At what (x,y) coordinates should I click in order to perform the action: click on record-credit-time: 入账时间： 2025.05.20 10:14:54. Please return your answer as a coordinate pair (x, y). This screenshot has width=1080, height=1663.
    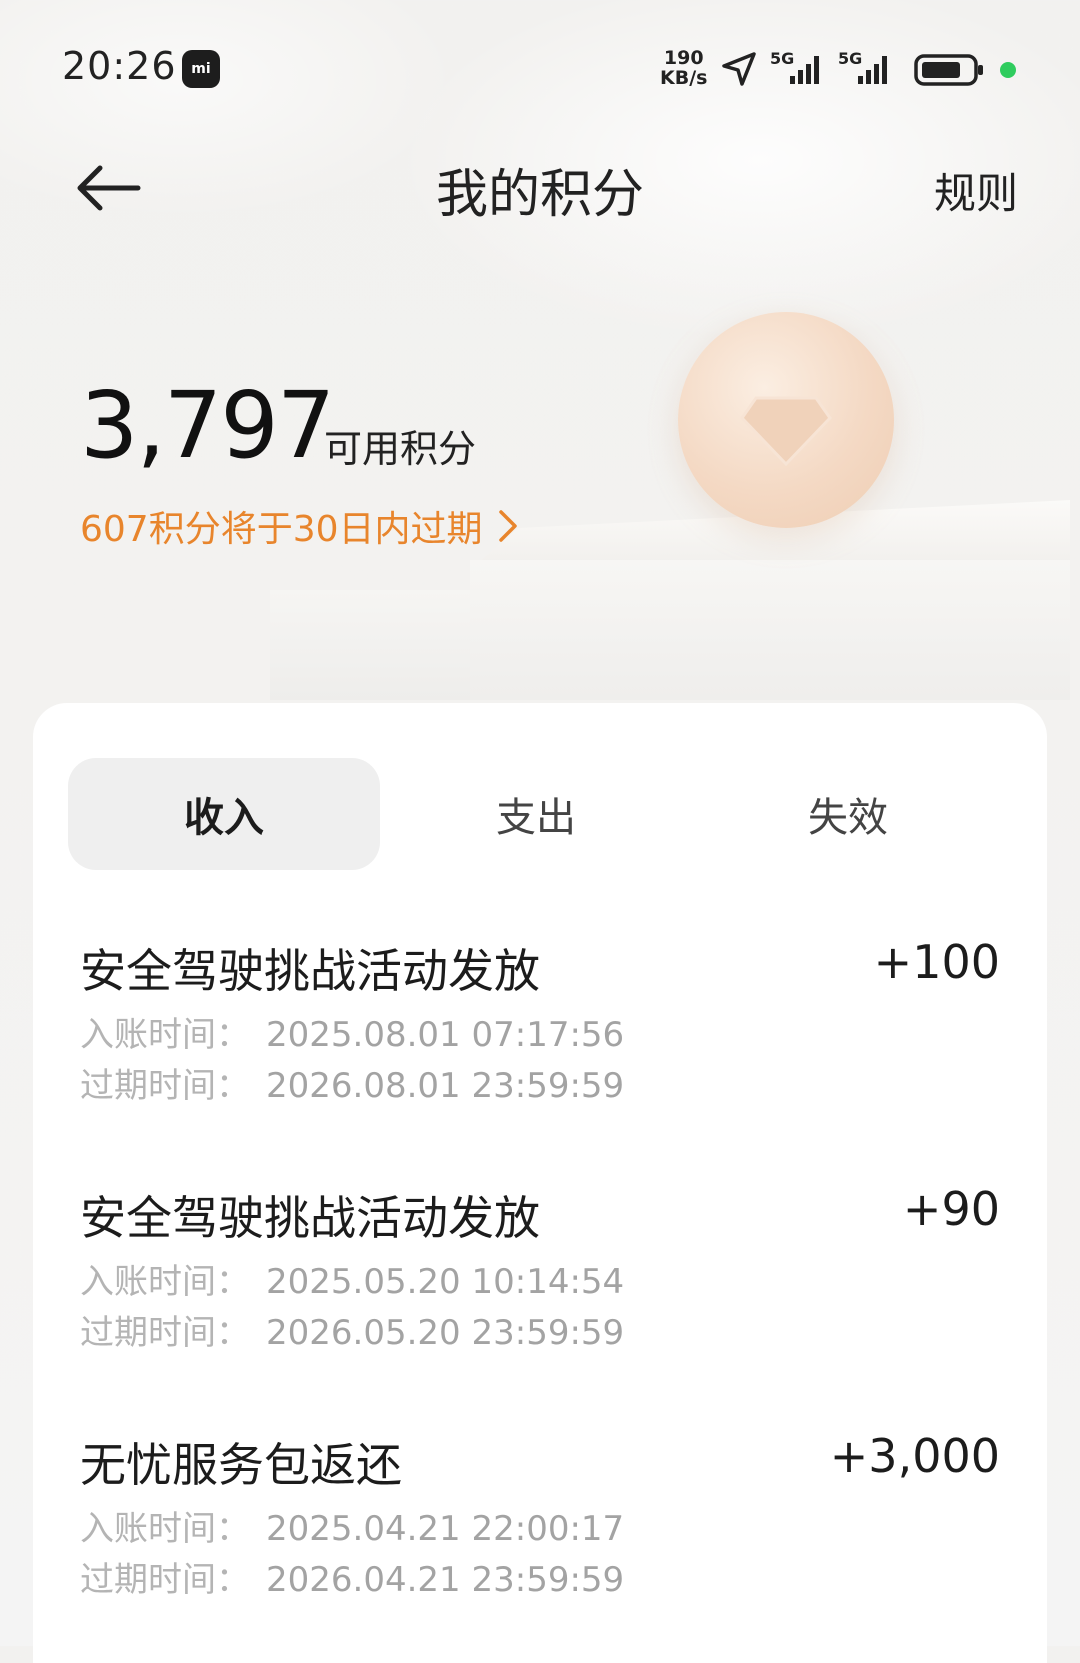
    Looking at the image, I should click on (352, 1278).